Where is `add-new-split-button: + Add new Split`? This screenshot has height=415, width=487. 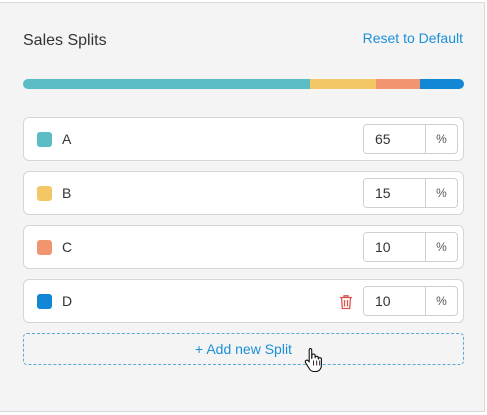 add-new-split-button: + Add new Split is located at coordinates (243, 349).